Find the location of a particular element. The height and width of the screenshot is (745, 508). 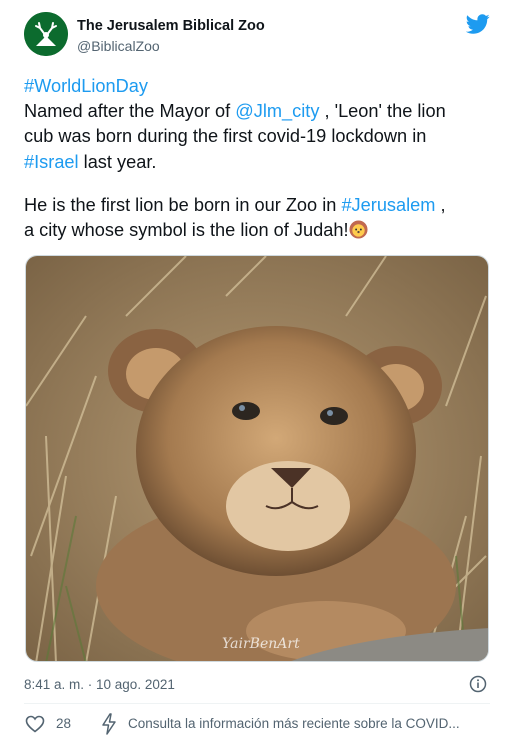

text-segment: , 'Leon' the lion is located at coordinates (382, 111).